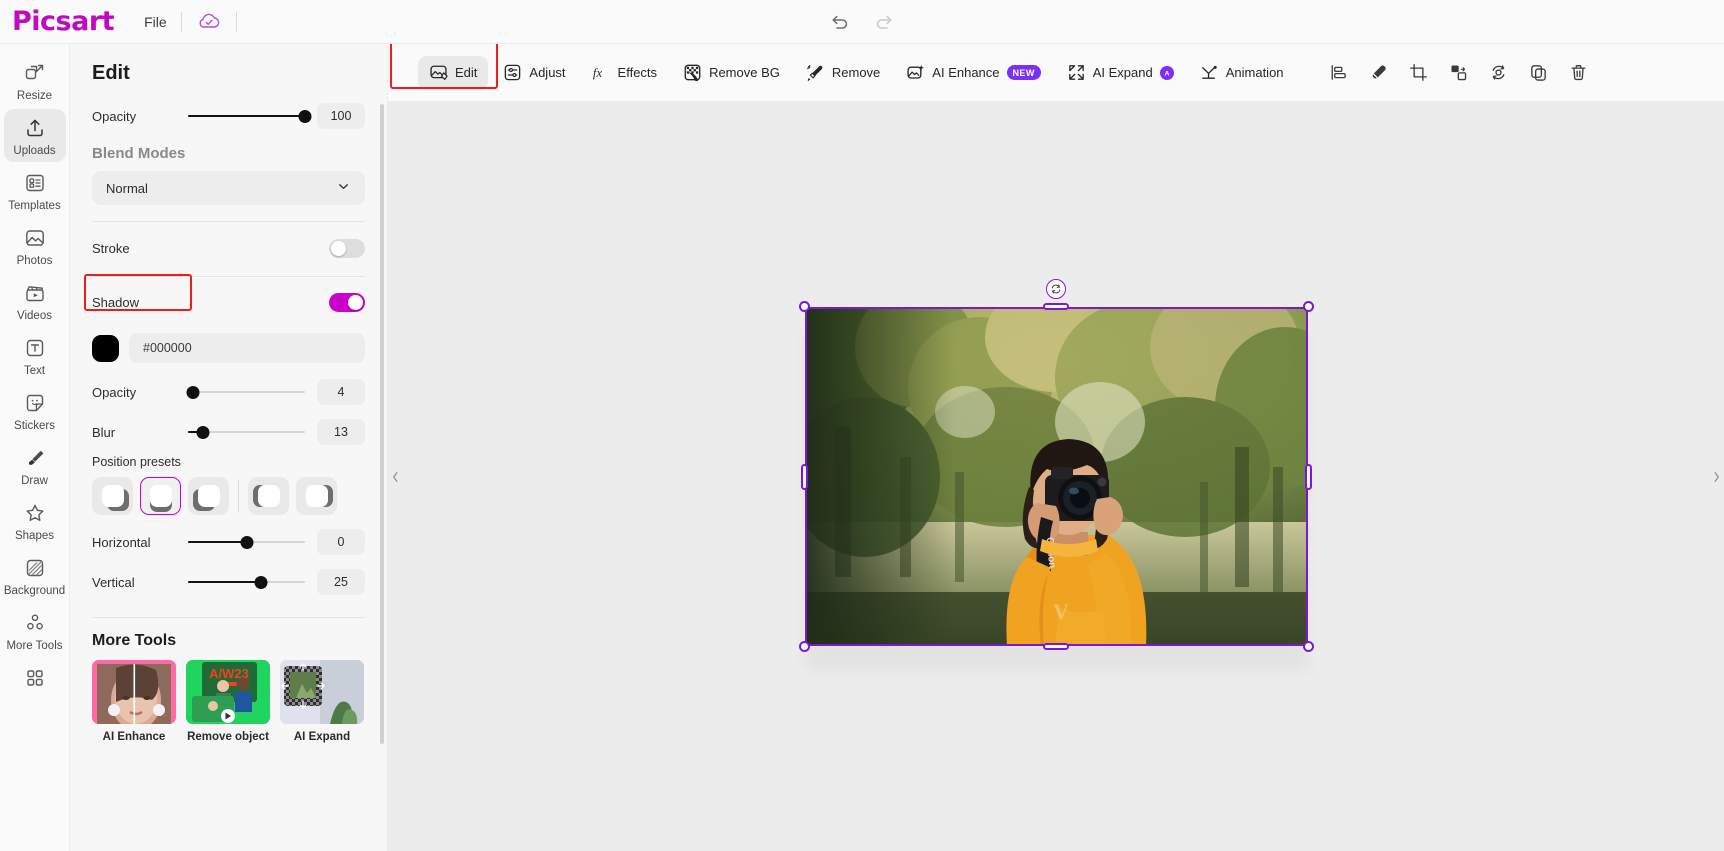 This screenshot has height=851, width=1724. Describe the element at coordinates (804, 476) in the screenshot. I see `handle-middle-left` at that location.